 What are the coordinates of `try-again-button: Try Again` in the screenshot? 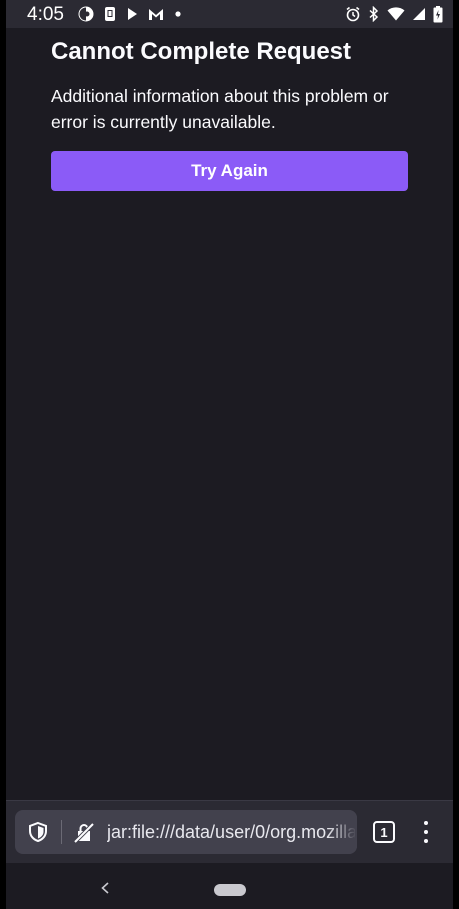 It's located at (229, 171).